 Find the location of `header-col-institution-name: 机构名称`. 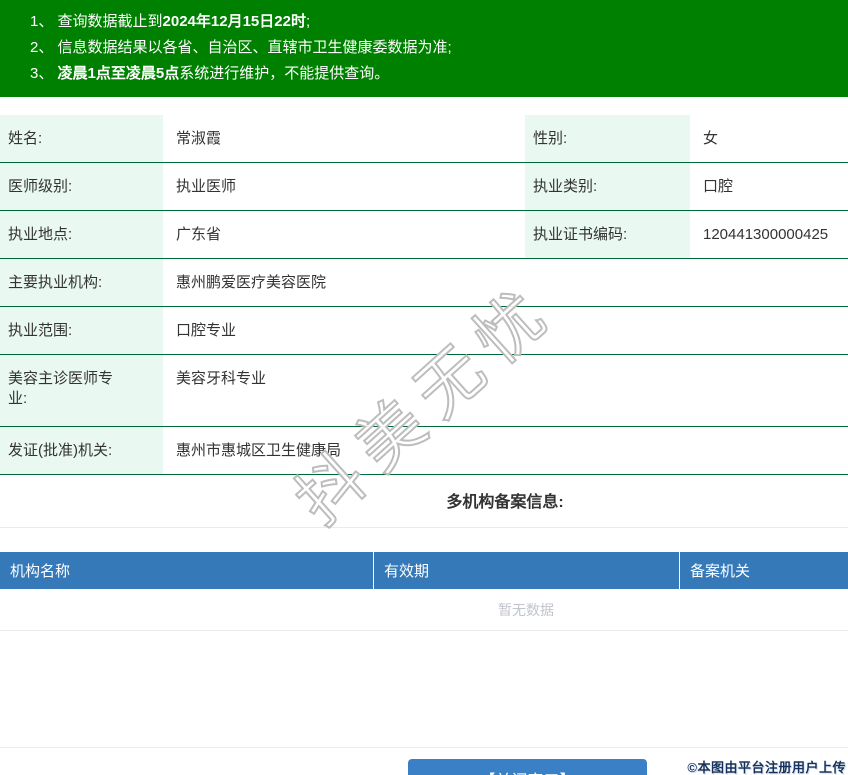

header-col-institution-name: 机构名称 is located at coordinates (40, 571).